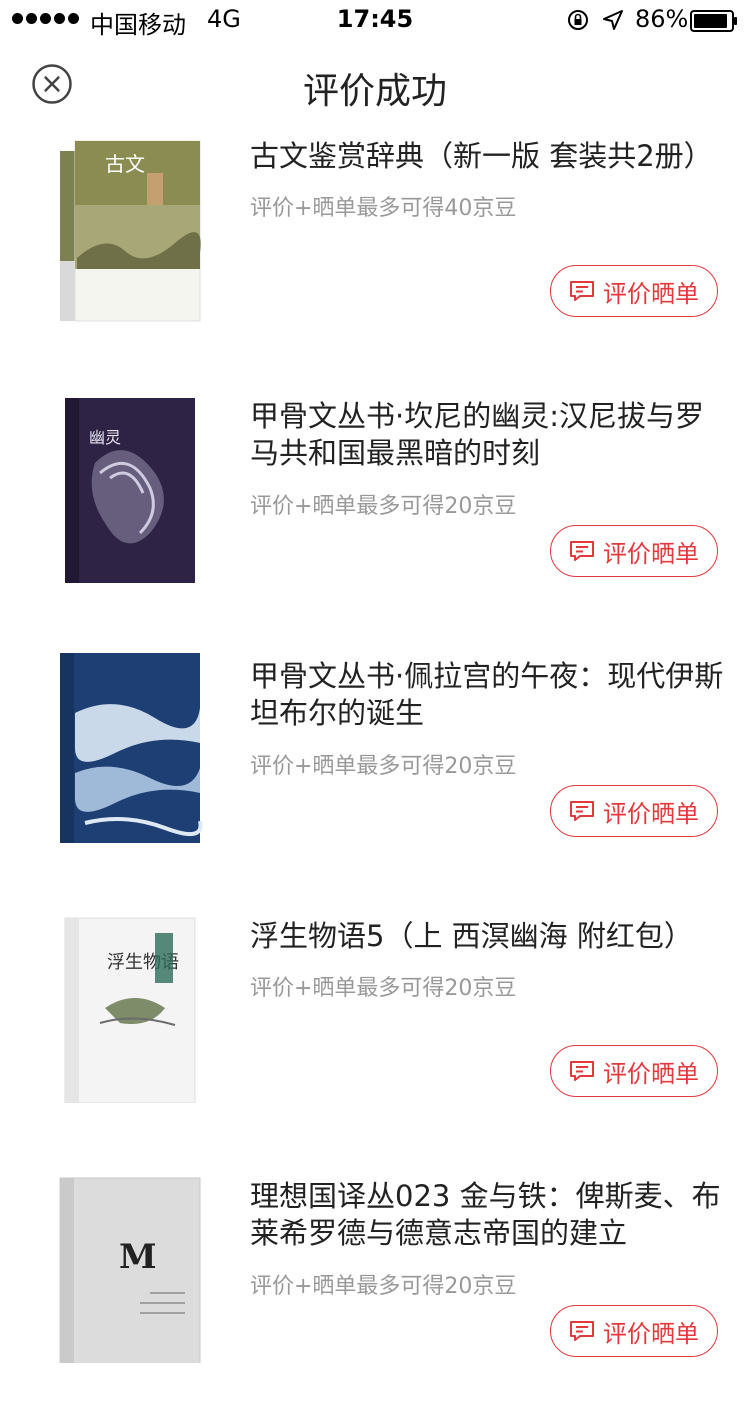  Describe the element at coordinates (125, 164) in the screenshot. I see `cover-text: 古文` at that location.